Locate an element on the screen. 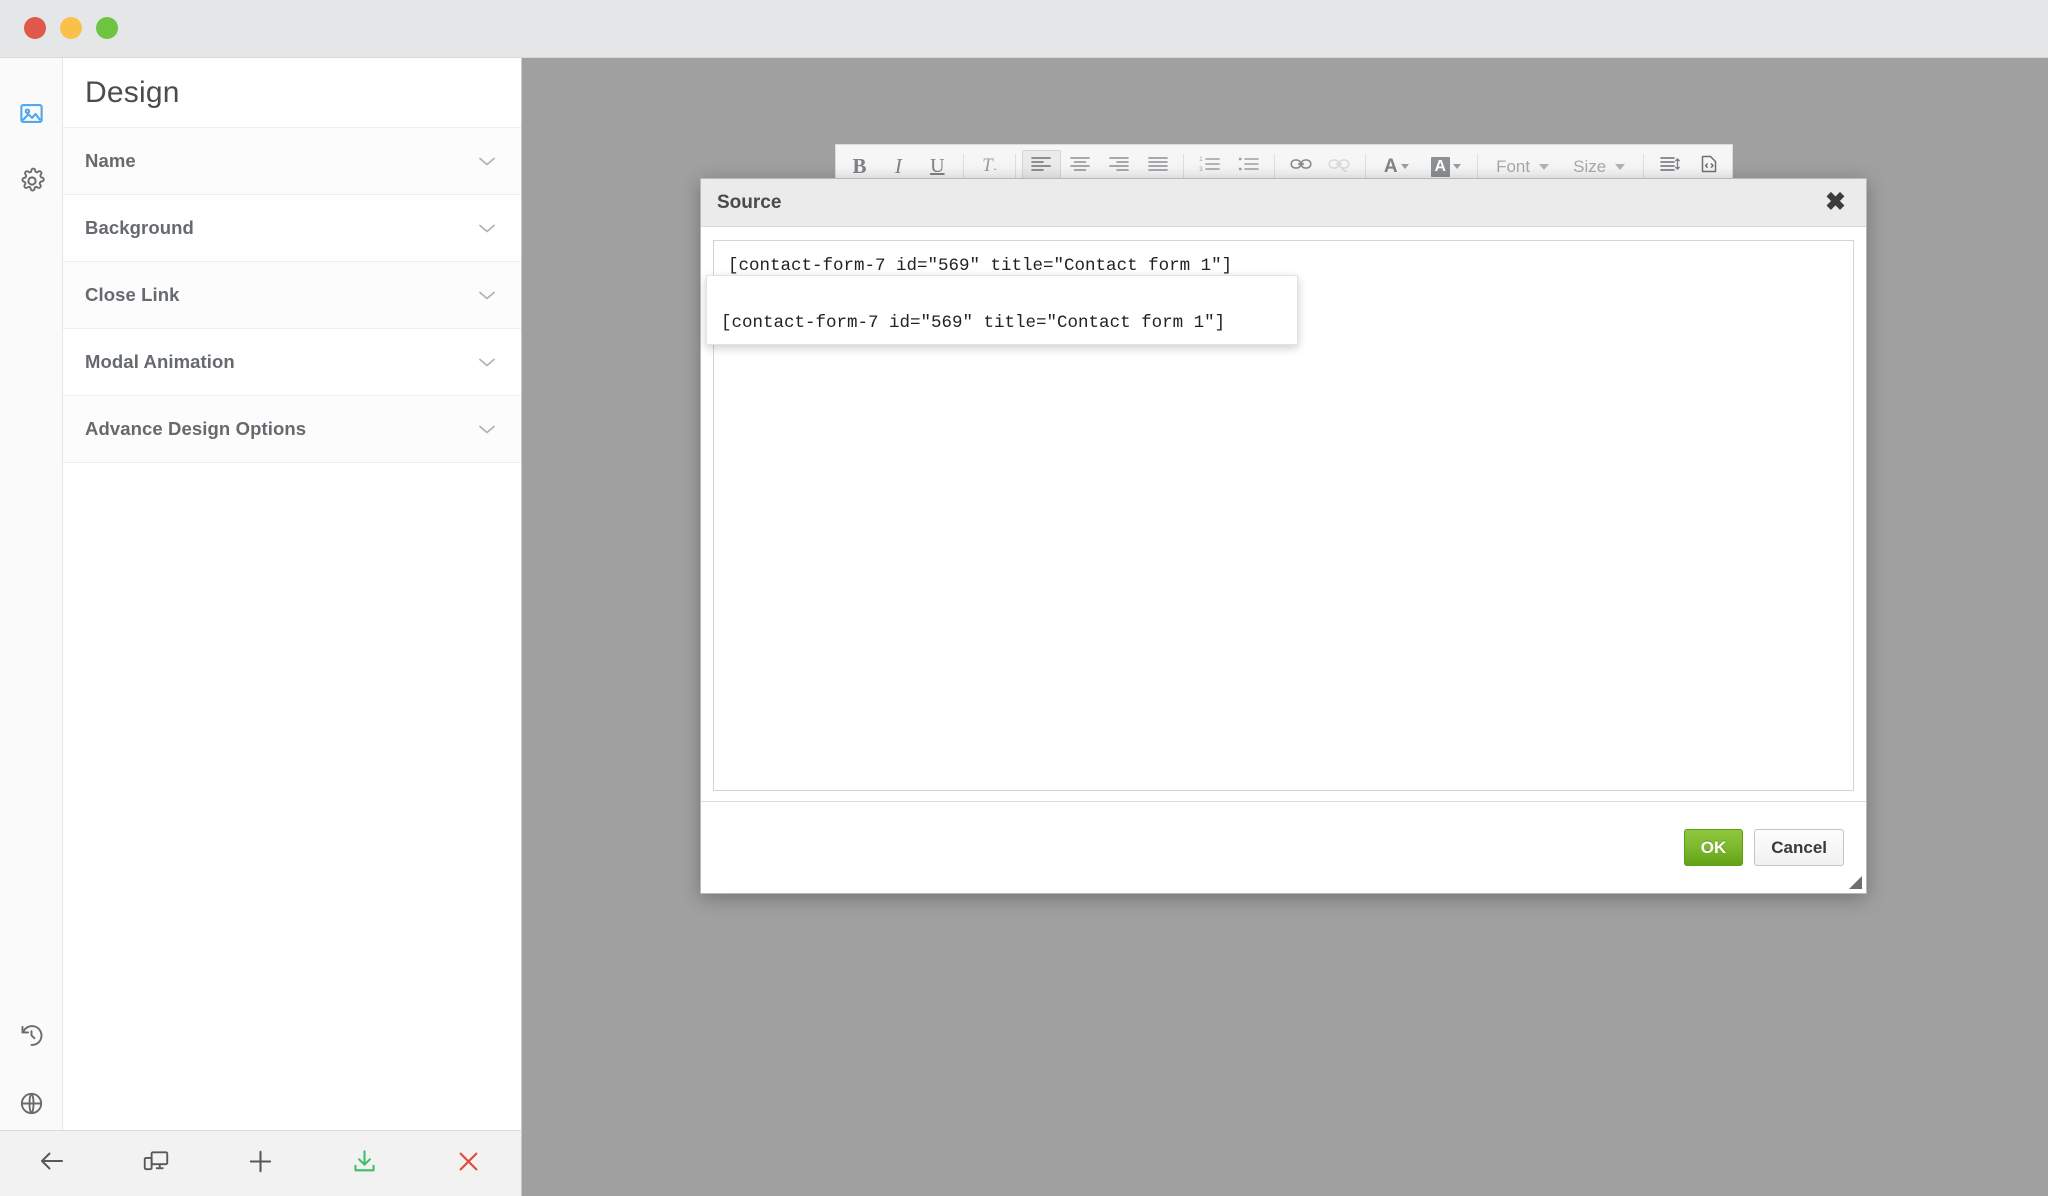  arrow-left-icon is located at coordinates (52, 1163).